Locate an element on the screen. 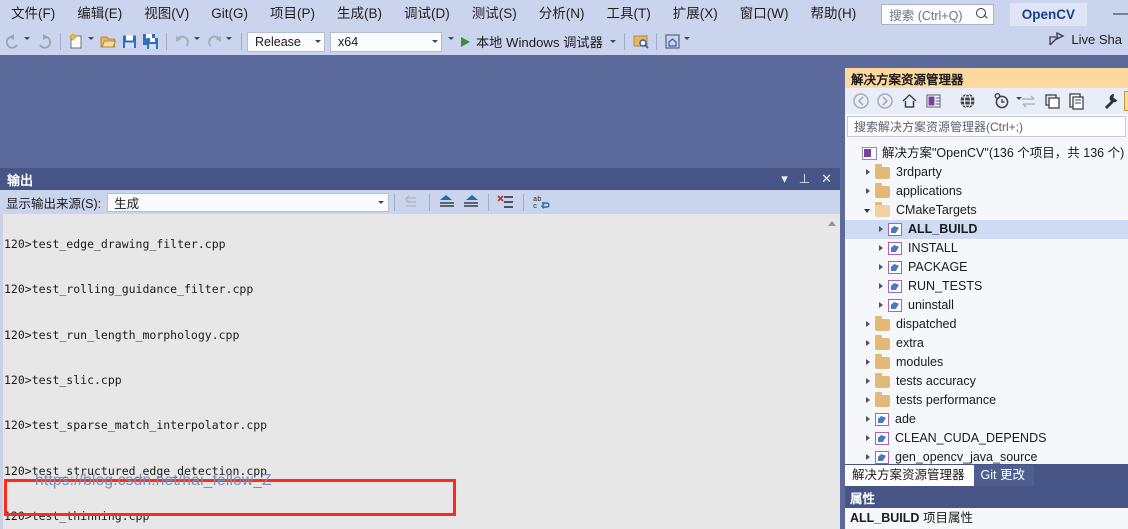 This screenshot has width=1128, height=529. tree-row-install: INSTALL is located at coordinates (986, 248).